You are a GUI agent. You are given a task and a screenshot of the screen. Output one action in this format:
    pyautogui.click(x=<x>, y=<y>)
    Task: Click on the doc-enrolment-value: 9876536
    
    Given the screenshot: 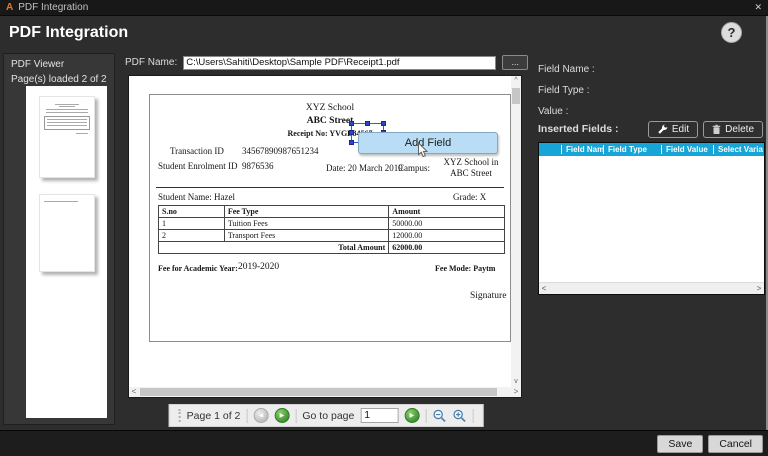 What is the action you would take?
    pyautogui.click(x=258, y=166)
    